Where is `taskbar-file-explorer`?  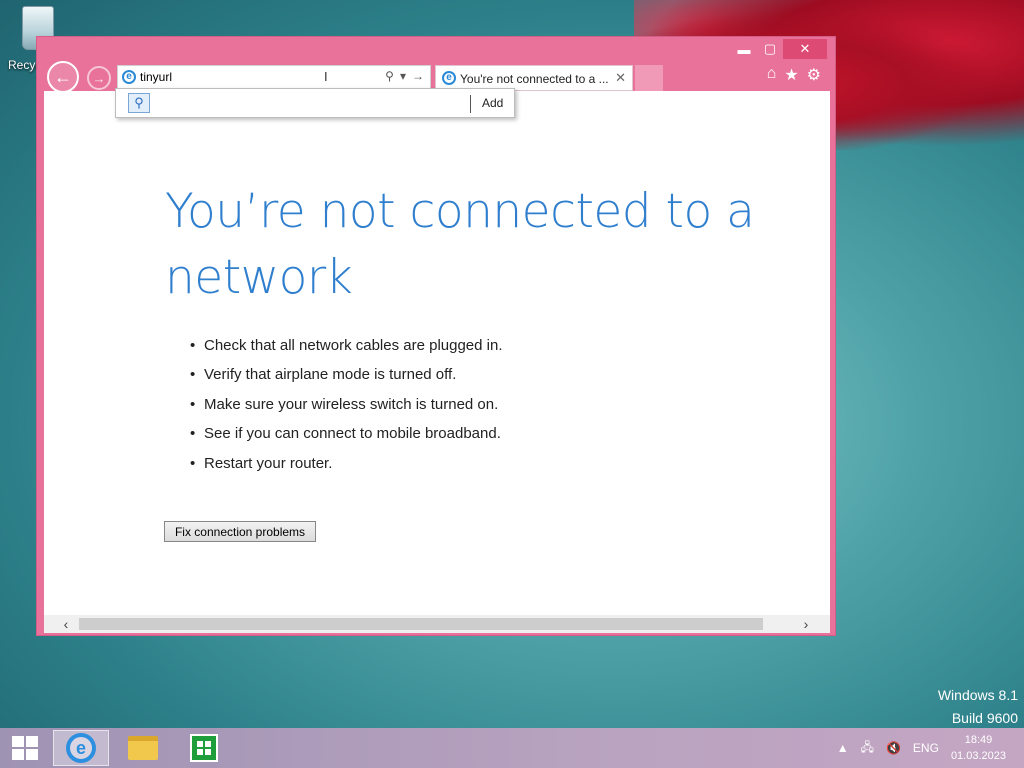 taskbar-file-explorer is located at coordinates (143, 748).